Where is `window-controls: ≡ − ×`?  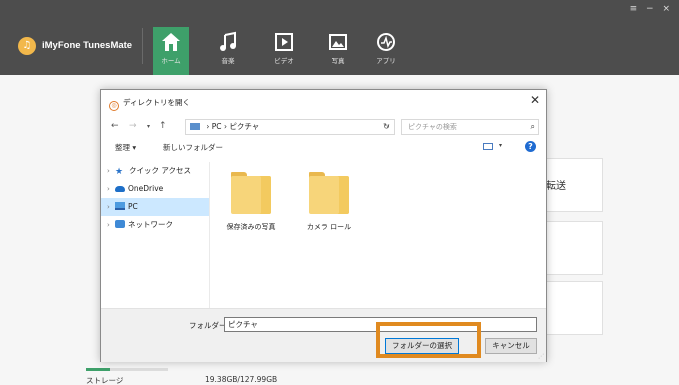 window-controls: ≡ − × is located at coordinates (651, 9).